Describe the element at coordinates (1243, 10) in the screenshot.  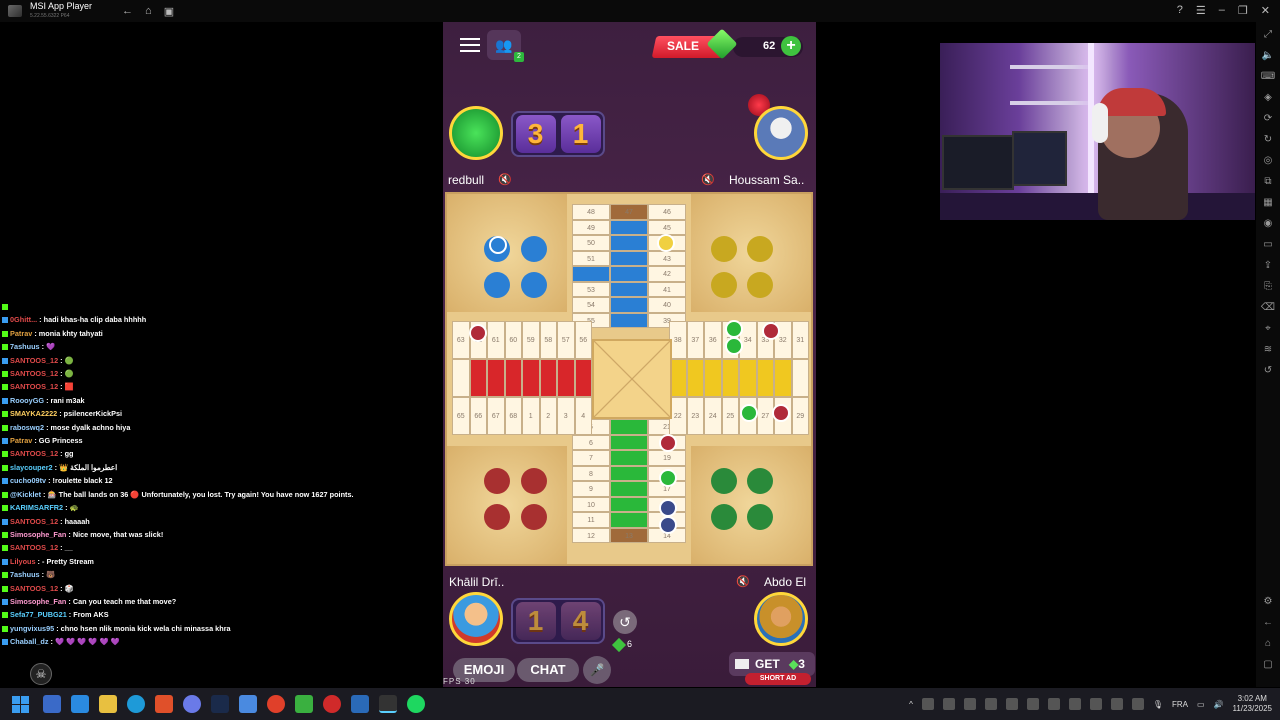
I see `restore-icon: ❐` at that location.